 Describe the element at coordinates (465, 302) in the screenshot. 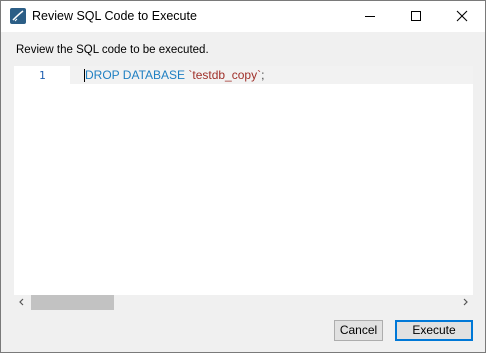

I see `scroll-right-icon` at that location.